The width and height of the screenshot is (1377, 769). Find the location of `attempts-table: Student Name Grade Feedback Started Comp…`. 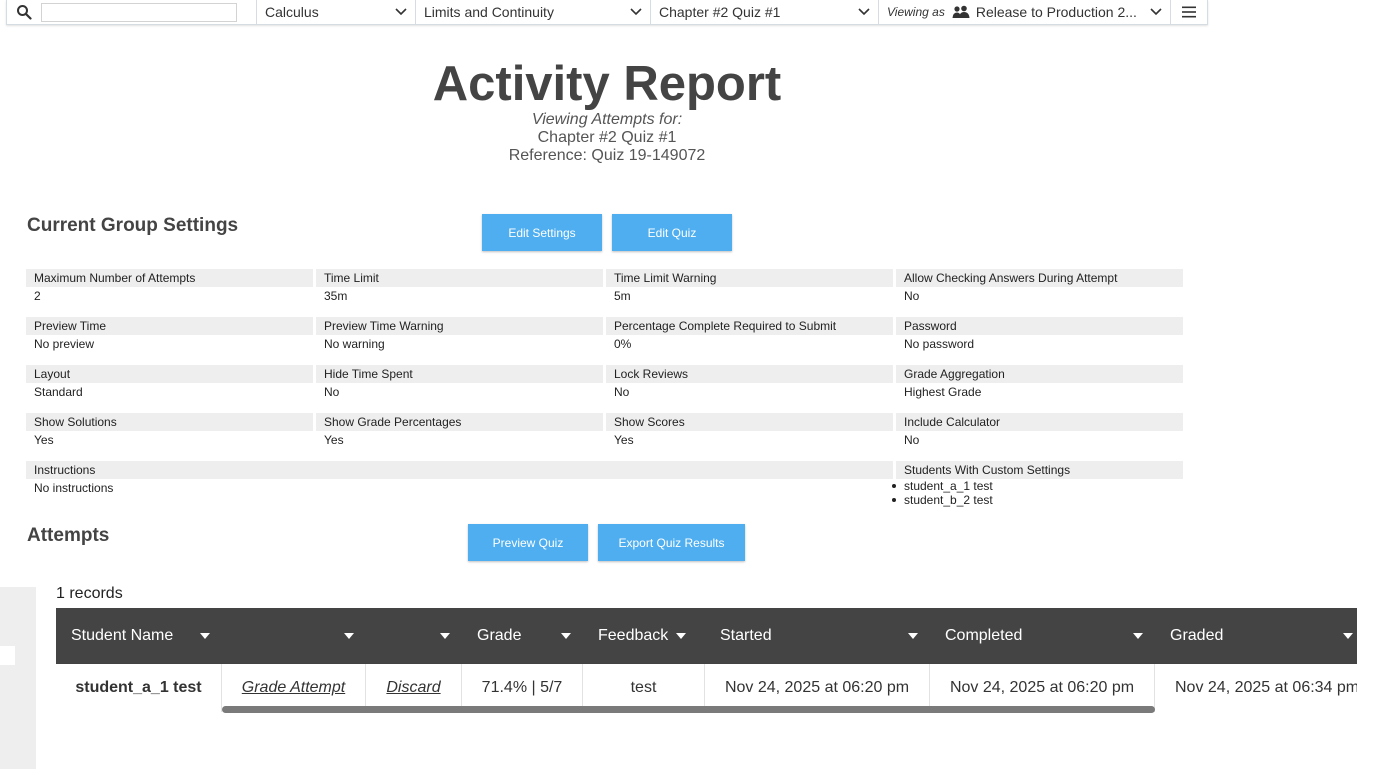

attempts-table: Student Name Grade Feedback Started Comp… is located at coordinates (706, 661).